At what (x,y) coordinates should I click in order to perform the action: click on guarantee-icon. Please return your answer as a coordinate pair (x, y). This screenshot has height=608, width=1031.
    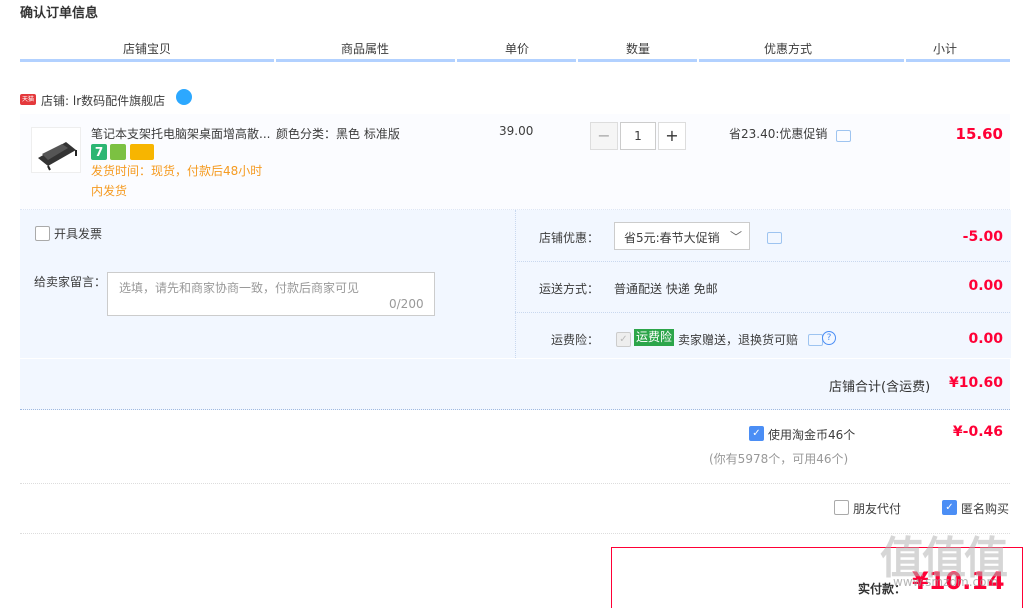
    Looking at the image, I should click on (118, 152).